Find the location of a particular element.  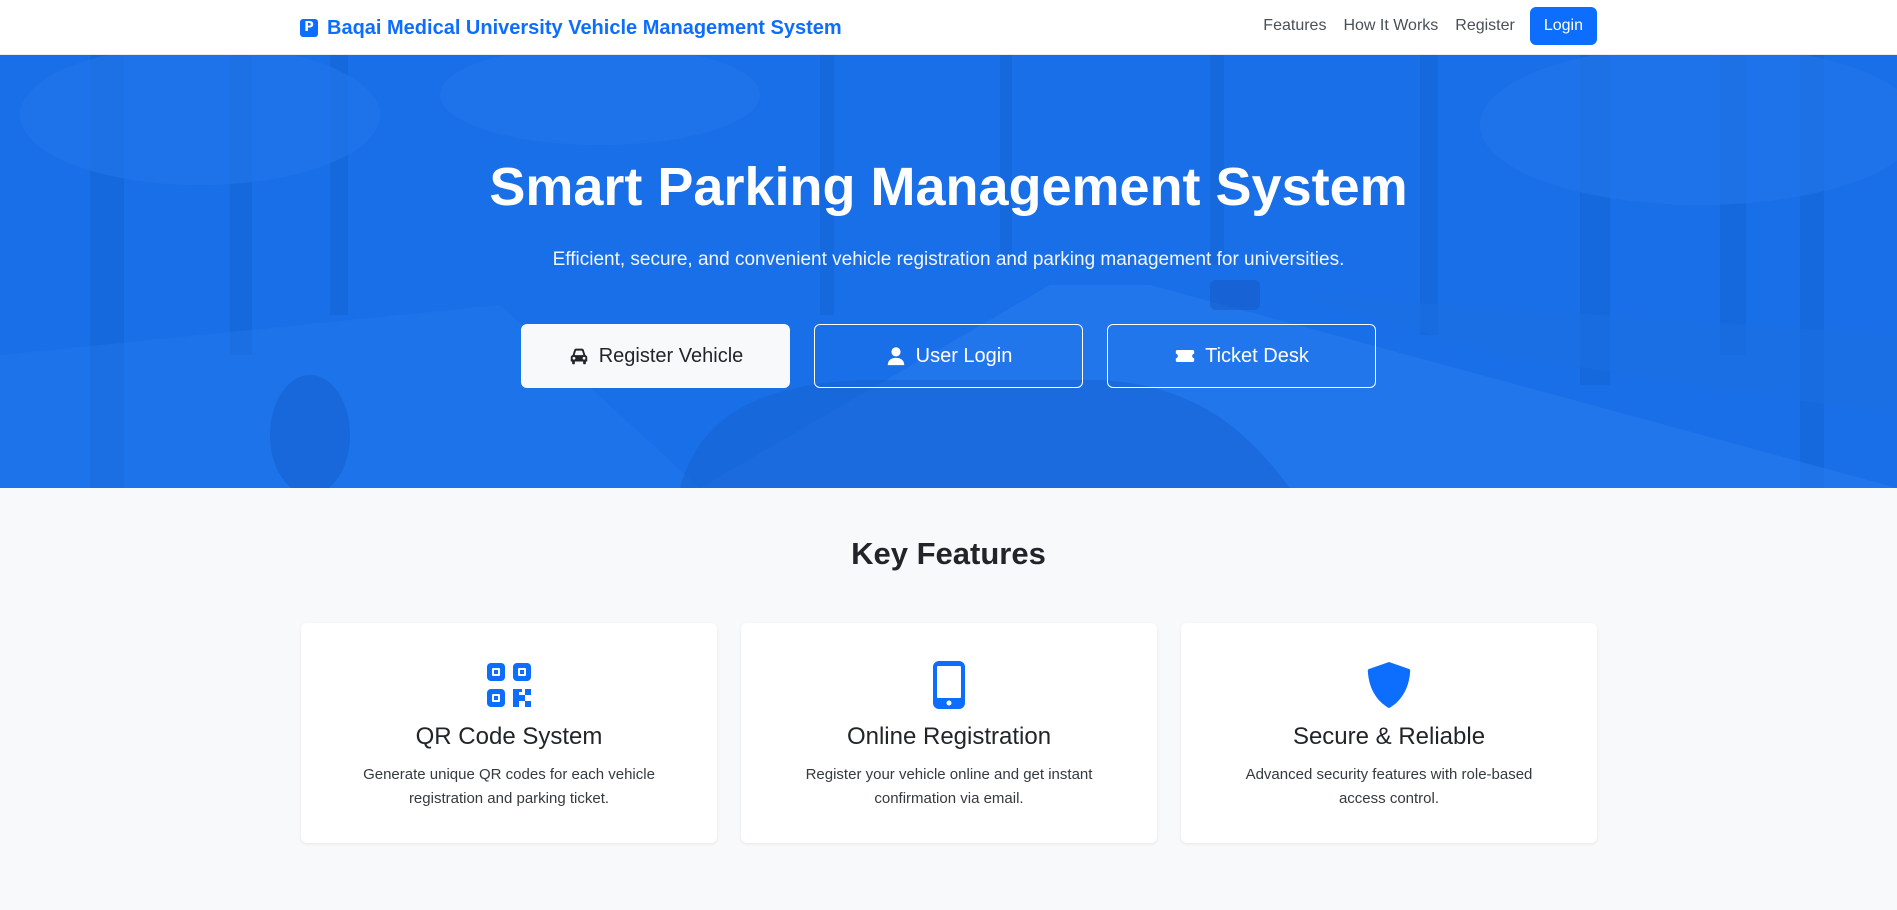

feature-card-title: Secure & Reliable is located at coordinates (1389, 736).